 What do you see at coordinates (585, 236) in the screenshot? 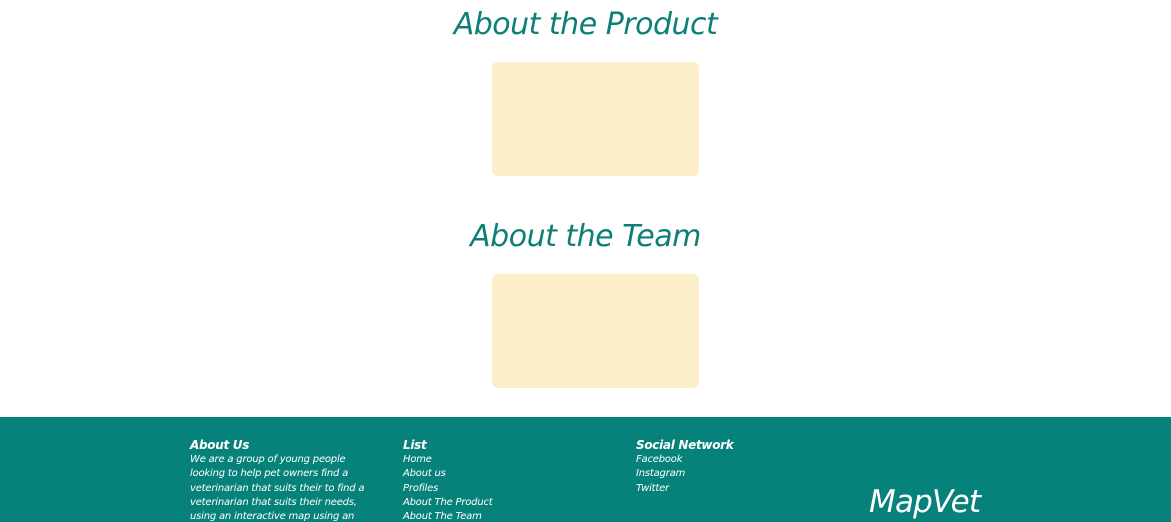
I see `about-team-heading: About the Team` at bounding box center [585, 236].